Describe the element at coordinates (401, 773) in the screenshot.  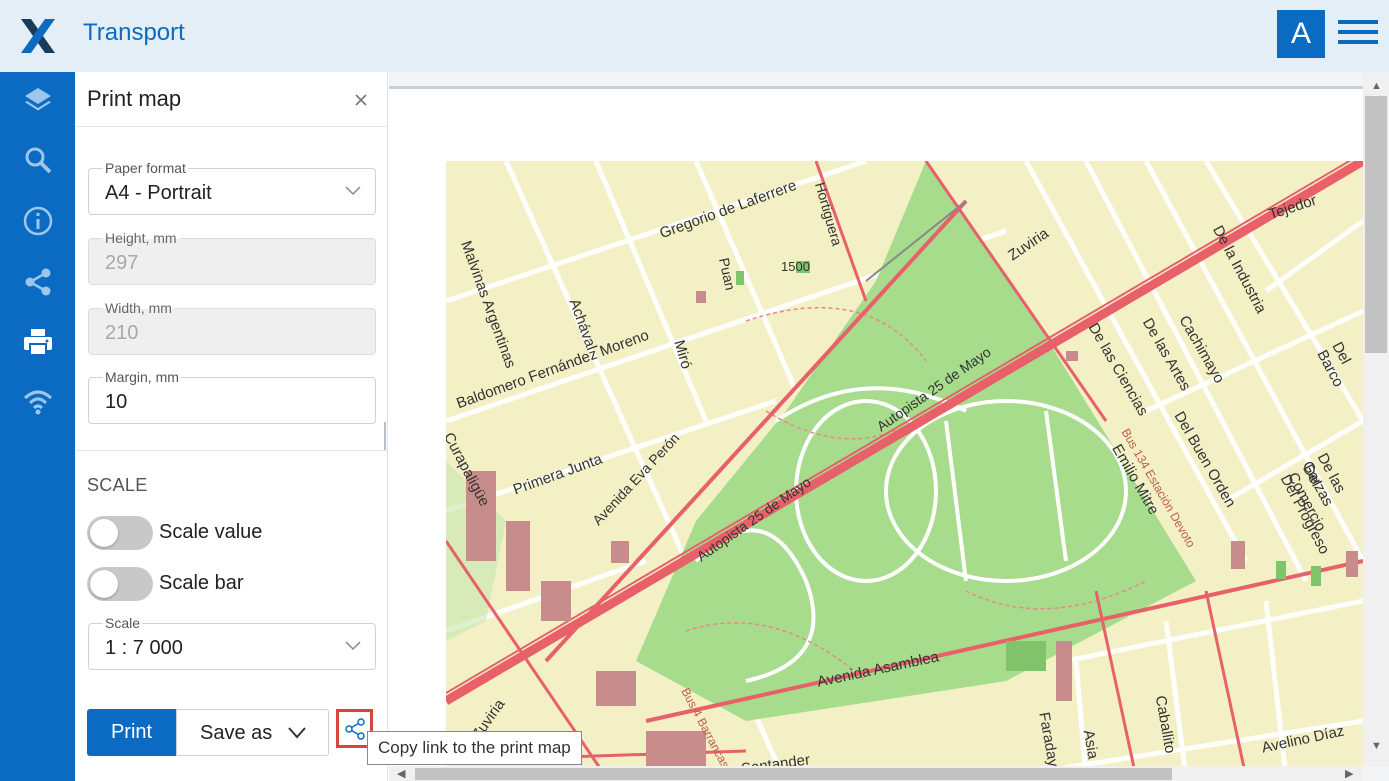
I see `scroll-left-icon: ◀` at that location.